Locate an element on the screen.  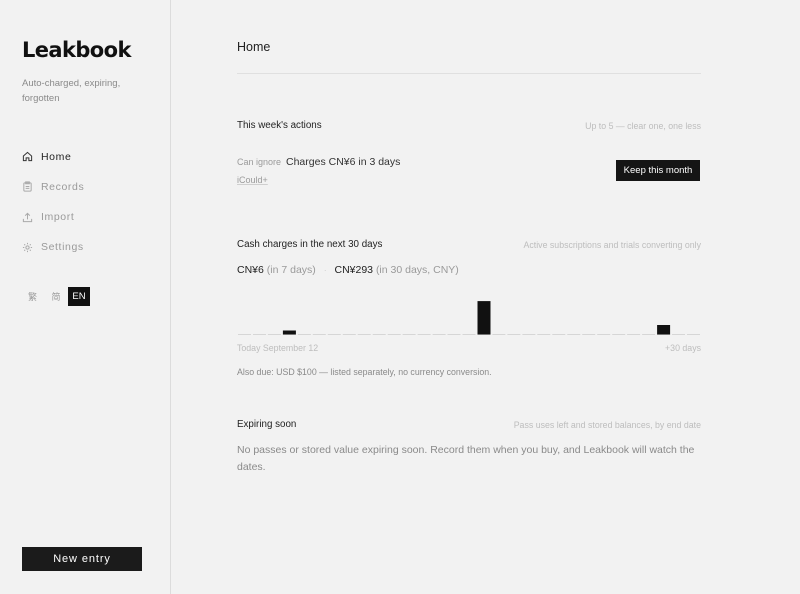
lang-simplified-chinese: 简 is located at coordinates (56, 296).